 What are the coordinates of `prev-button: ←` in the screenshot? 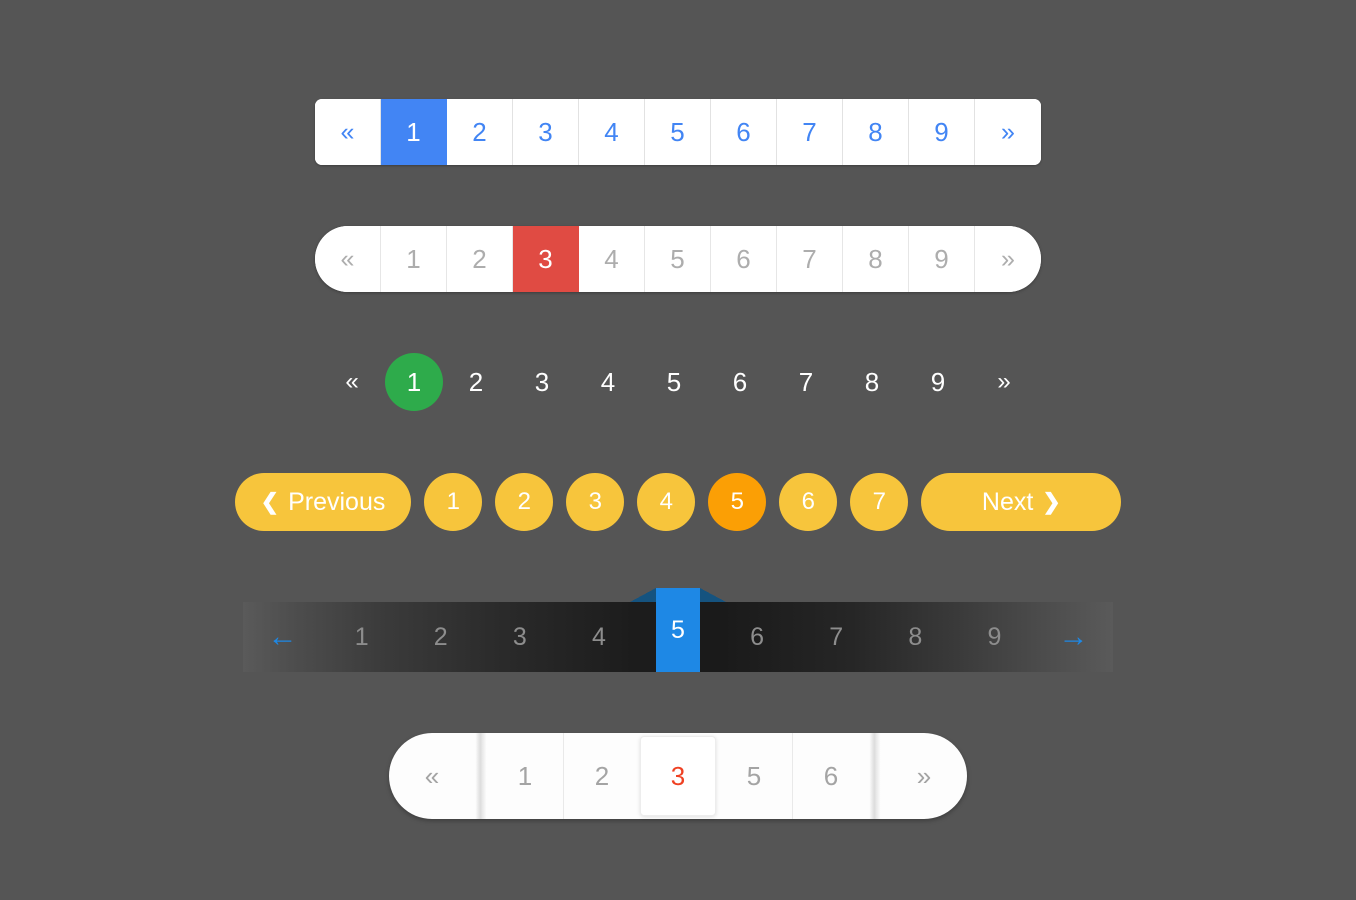 It's located at (282, 637).